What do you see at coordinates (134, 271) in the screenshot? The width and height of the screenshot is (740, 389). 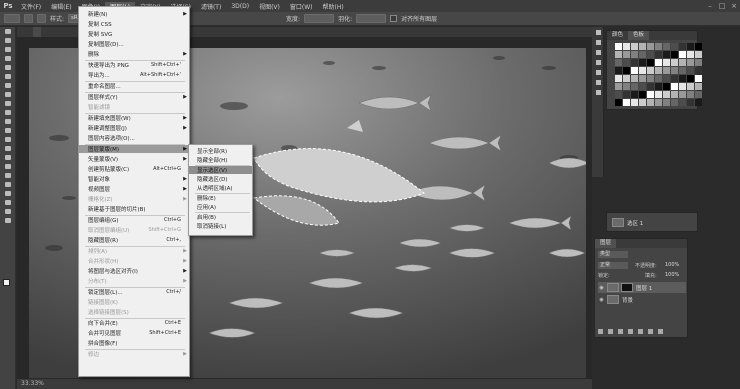 I see `menu-item: 将图层与选区对齐(I) ▶` at bounding box center [134, 271].